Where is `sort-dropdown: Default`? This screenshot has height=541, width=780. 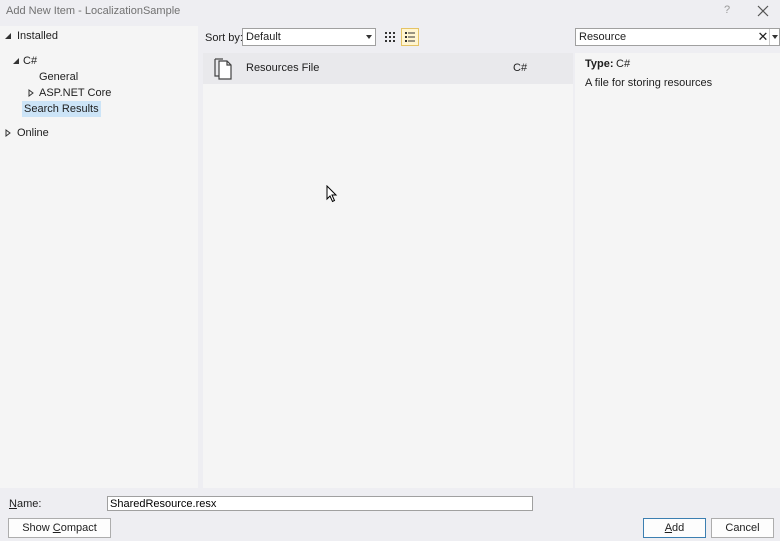 sort-dropdown: Default is located at coordinates (309, 37).